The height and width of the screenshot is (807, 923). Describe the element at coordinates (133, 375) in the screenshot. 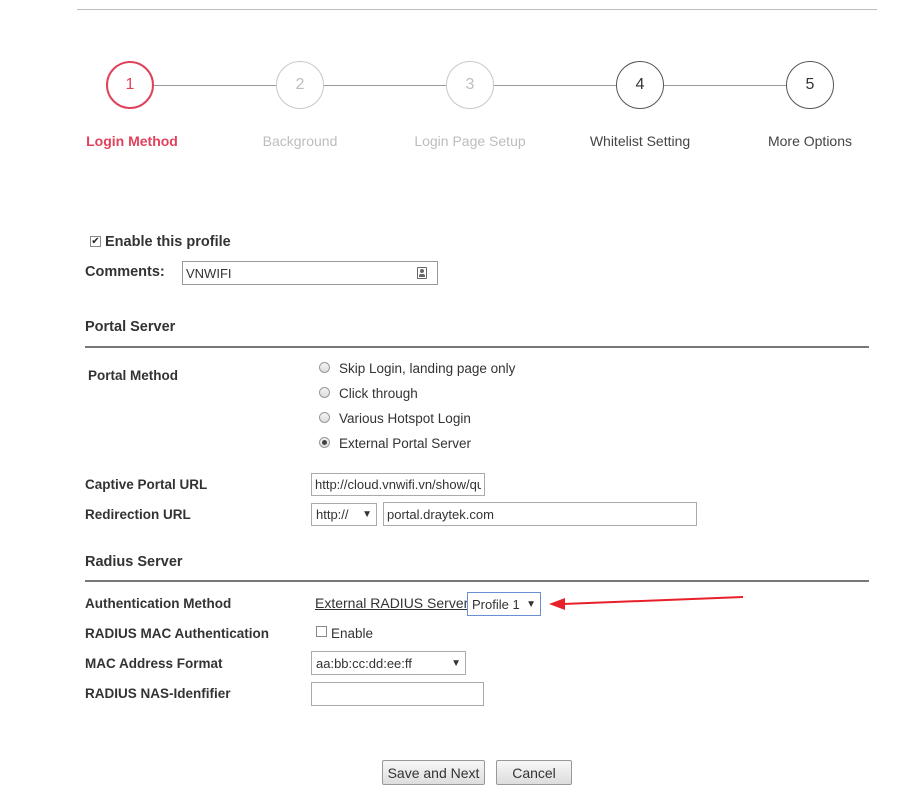

I see `portal-method-label: Portal Method` at that location.